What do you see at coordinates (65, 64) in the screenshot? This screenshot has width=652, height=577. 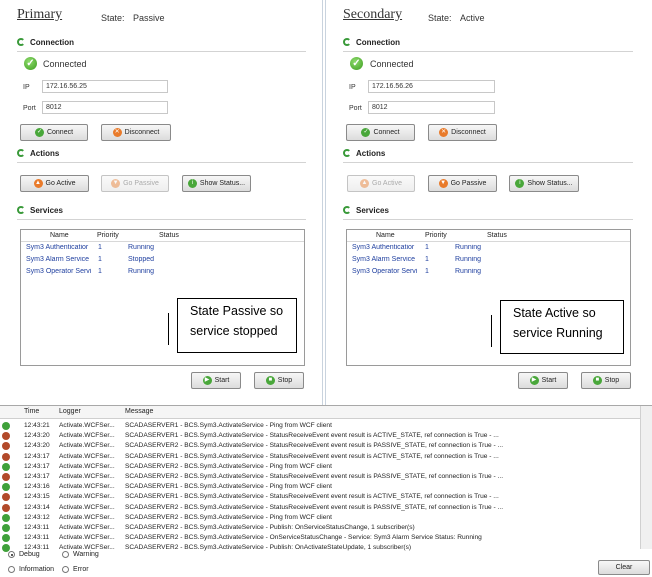 I see `primary-connection-status: Connected` at bounding box center [65, 64].